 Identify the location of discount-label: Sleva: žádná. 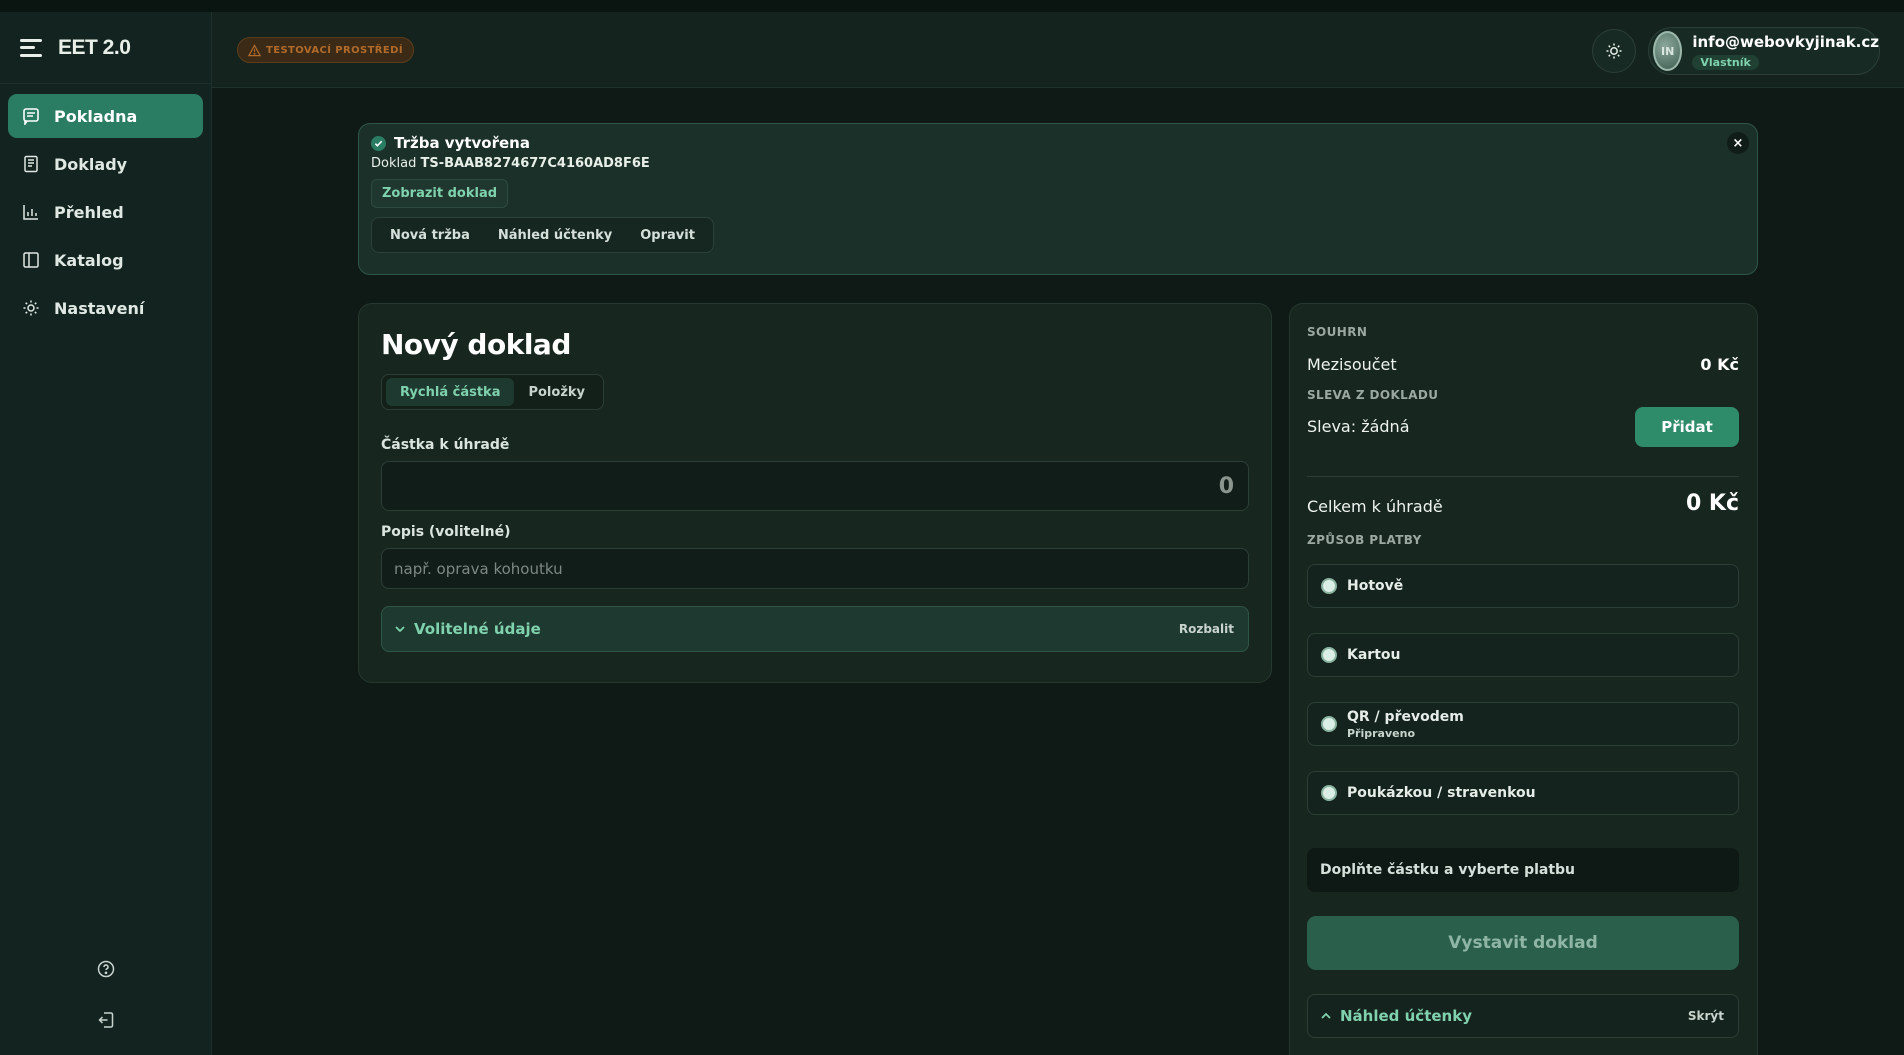
(1358, 426).